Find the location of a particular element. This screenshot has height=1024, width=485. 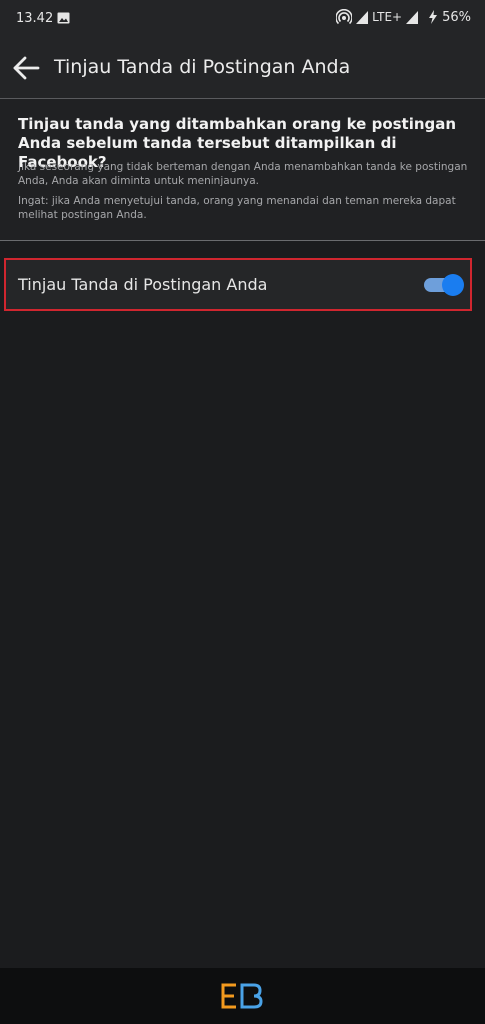

battery-percent: 56% is located at coordinates (456, 17).